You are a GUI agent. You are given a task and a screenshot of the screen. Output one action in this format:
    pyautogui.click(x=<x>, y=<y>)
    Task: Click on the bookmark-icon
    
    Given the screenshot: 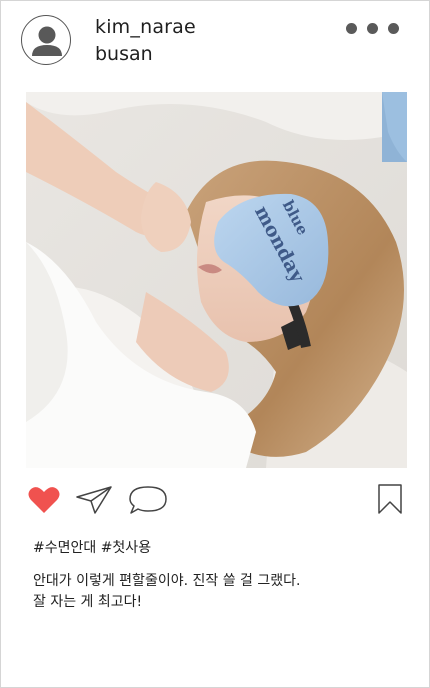 What is the action you would take?
    pyautogui.click(x=390, y=499)
    